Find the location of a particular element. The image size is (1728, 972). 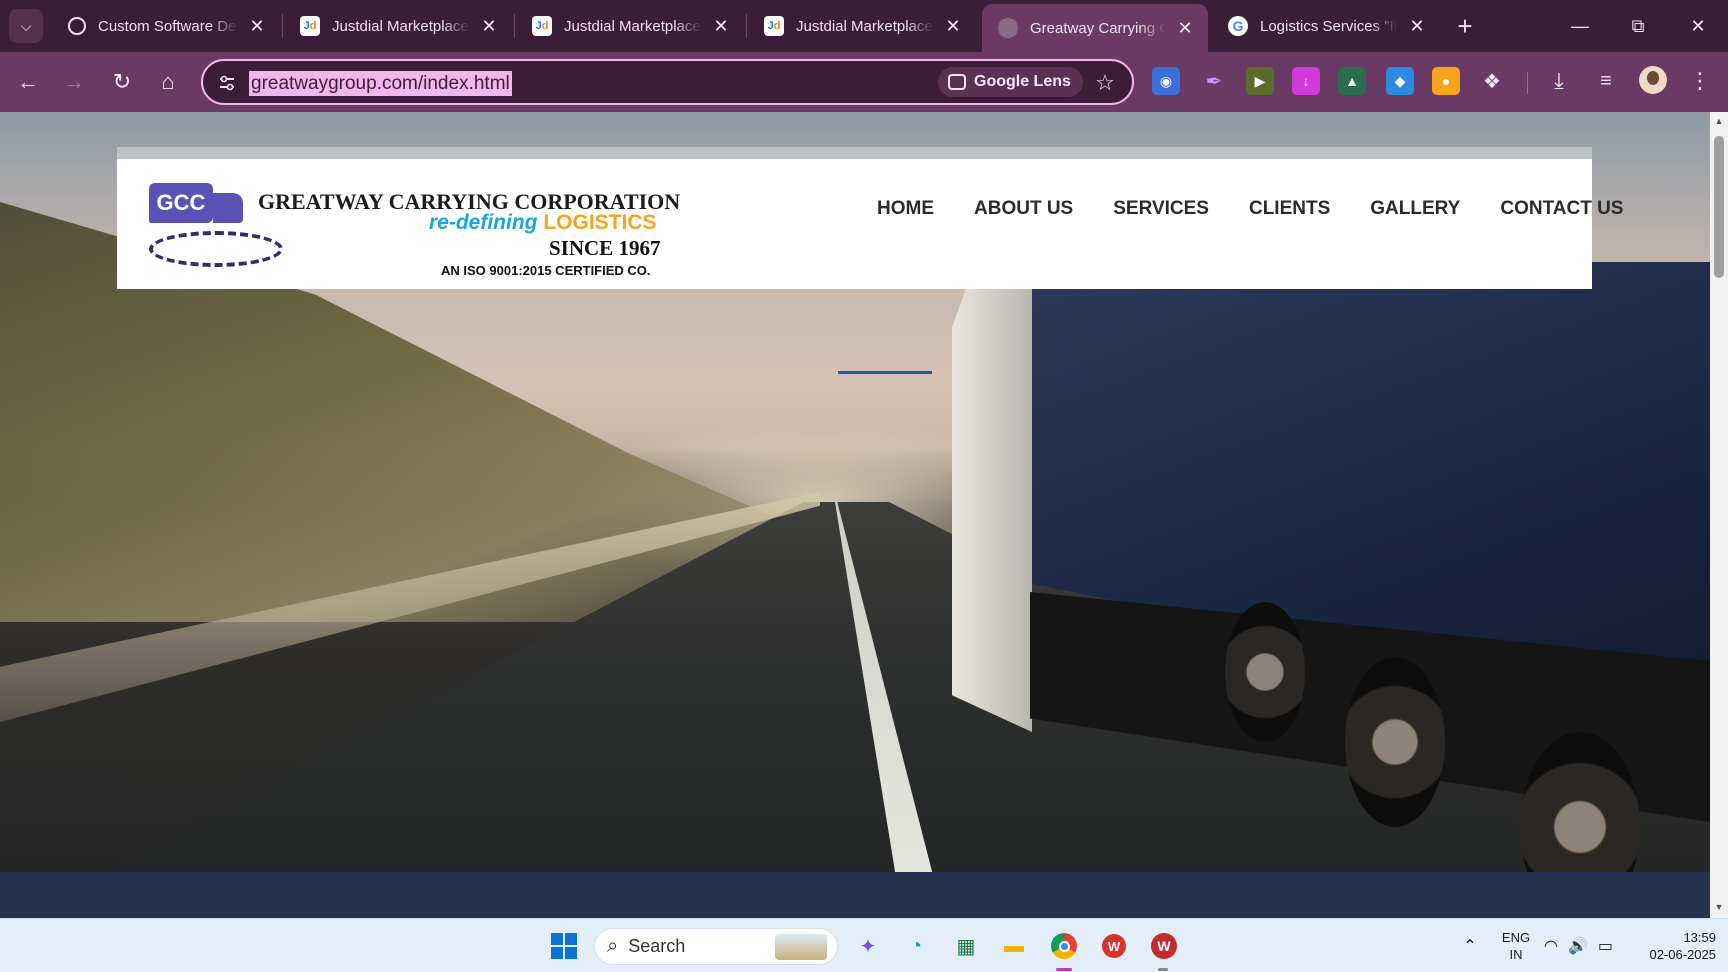

wifi-icon: ◠ is located at coordinates (1551, 946).